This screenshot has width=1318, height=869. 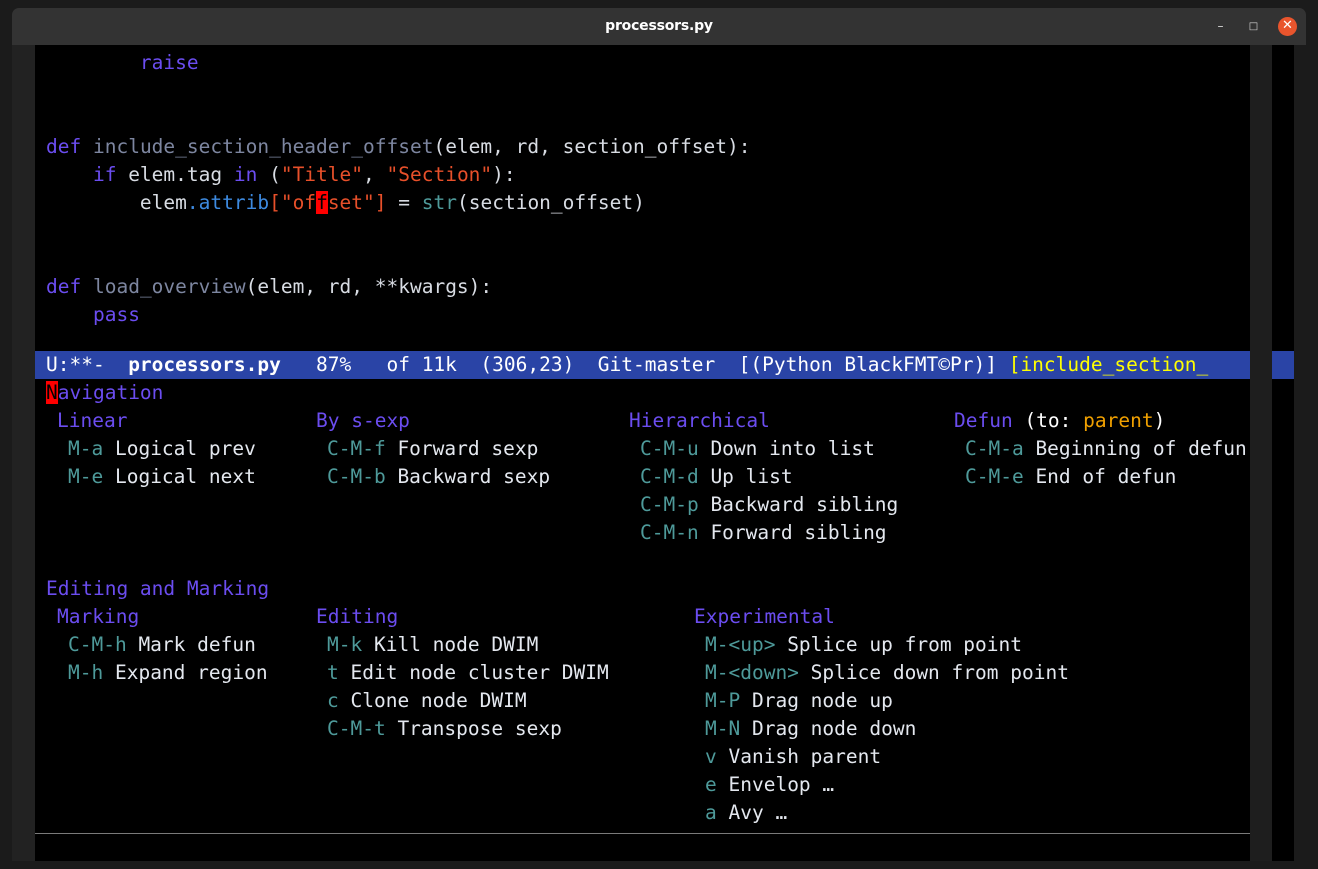 What do you see at coordinates (799, 756) in the screenshot?
I see `help-binding-description: Vanish parent` at bounding box center [799, 756].